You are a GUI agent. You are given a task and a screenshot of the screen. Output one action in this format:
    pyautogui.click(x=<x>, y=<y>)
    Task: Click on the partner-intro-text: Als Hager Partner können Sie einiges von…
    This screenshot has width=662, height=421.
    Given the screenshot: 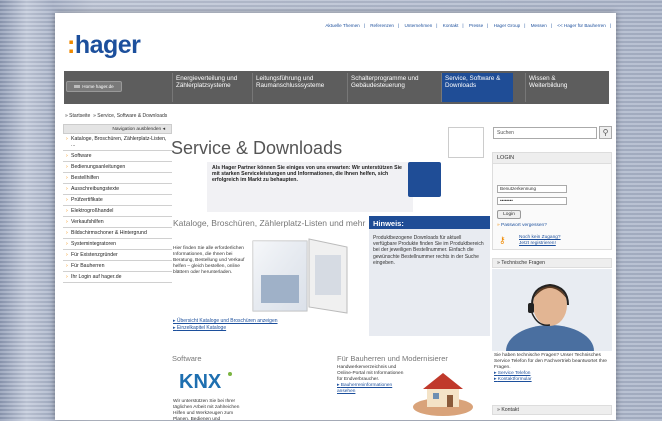 What is the action you would take?
    pyautogui.click(x=310, y=187)
    